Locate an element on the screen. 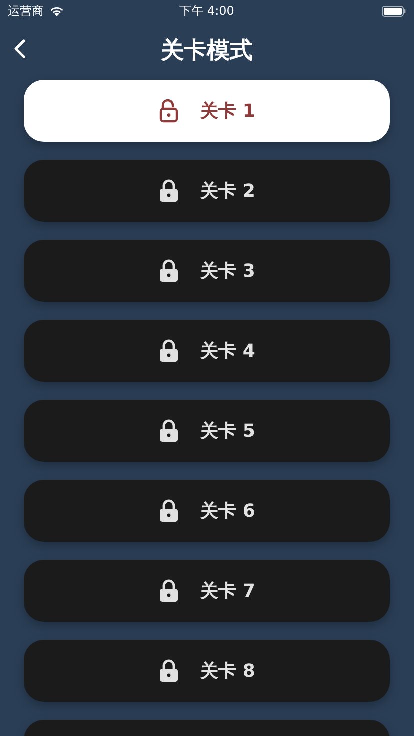  battery-icon is located at coordinates (394, 11).